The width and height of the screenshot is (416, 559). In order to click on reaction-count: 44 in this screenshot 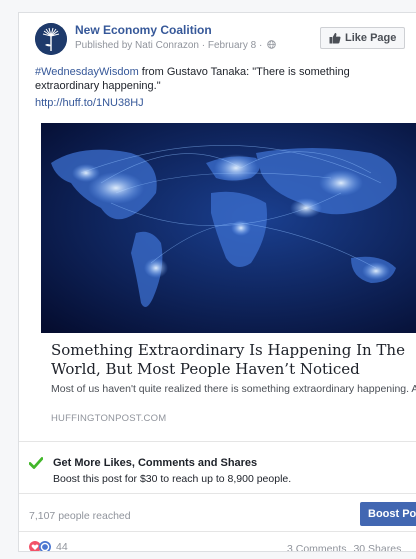, I will do `click(62, 546)`.